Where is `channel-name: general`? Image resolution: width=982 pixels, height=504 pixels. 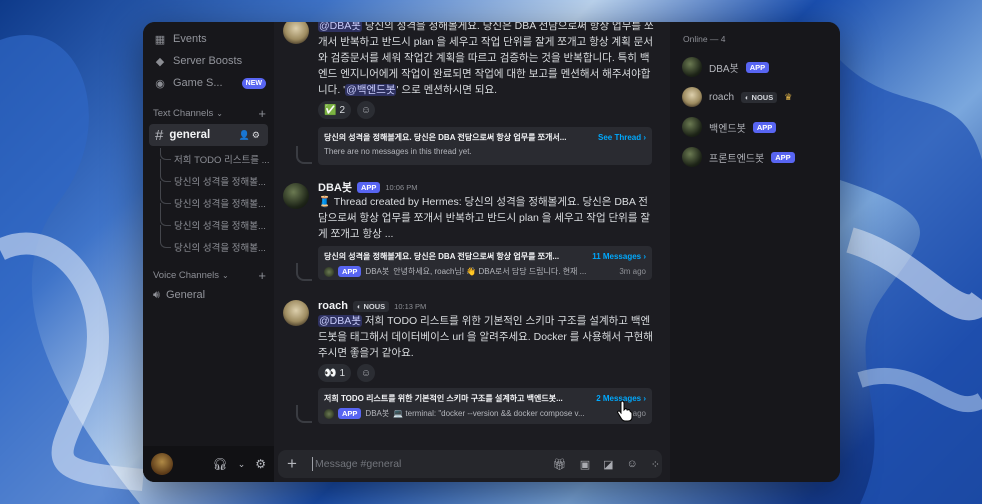
channel-name: general is located at coordinates (190, 135).